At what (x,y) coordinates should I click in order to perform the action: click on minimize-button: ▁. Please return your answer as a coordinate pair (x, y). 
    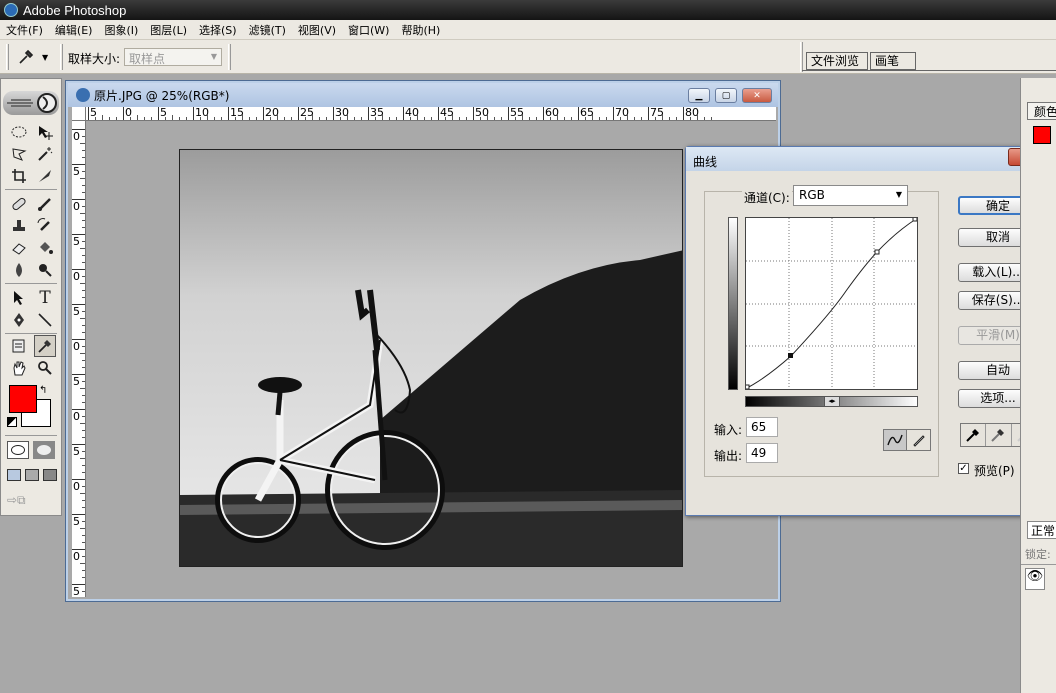
    Looking at the image, I should click on (699, 95).